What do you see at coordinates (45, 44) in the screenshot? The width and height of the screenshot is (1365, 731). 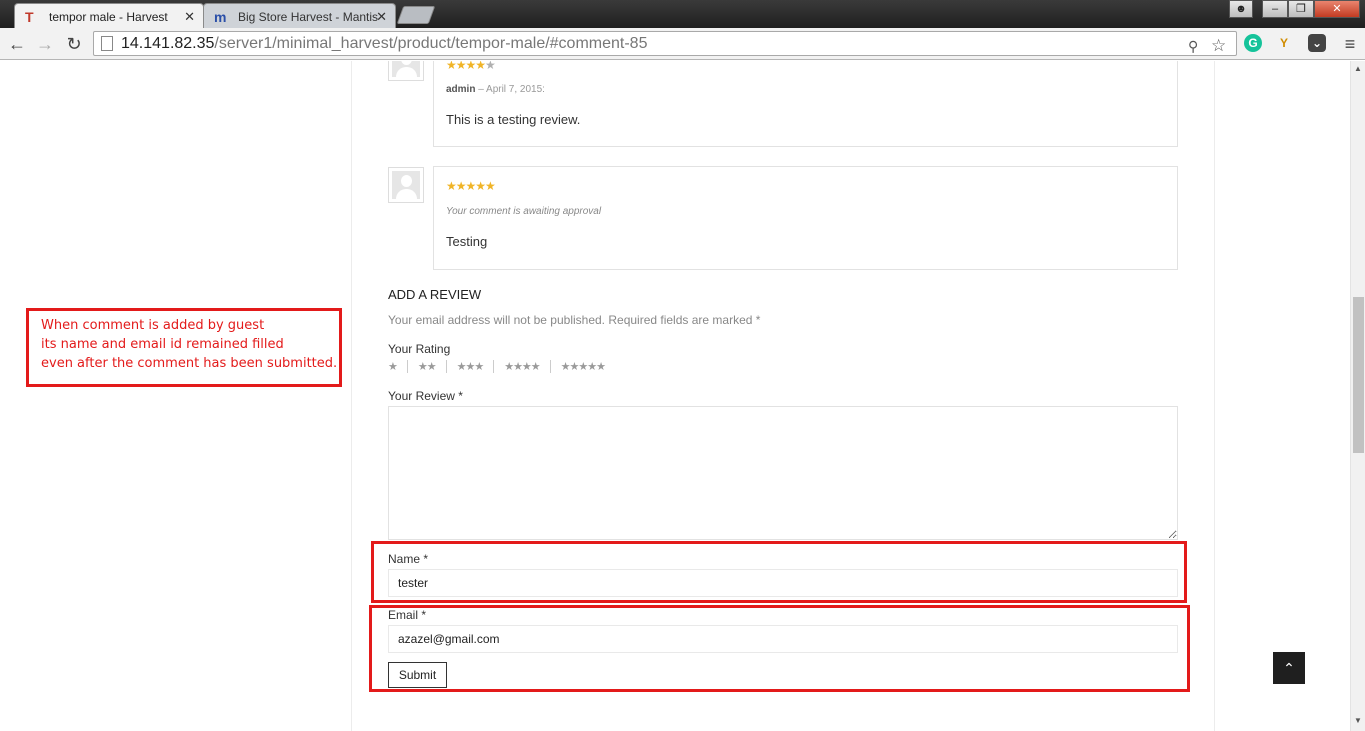 I see `forward-icon: →` at bounding box center [45, 44].